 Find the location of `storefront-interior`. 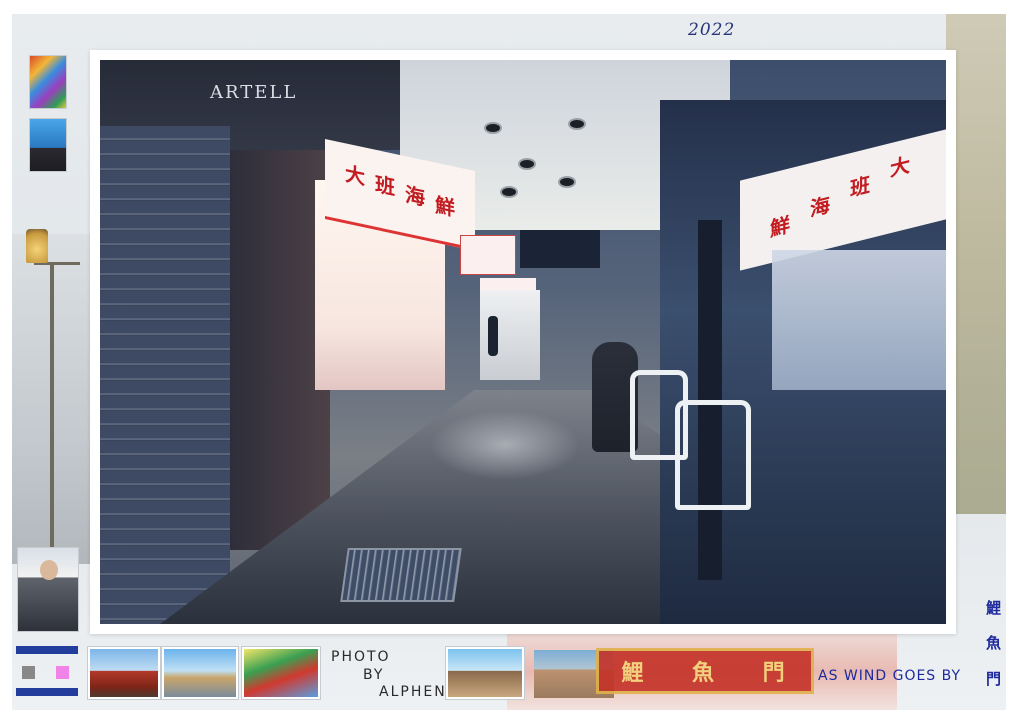

storefront-interior is located at coordinates (859, 320).